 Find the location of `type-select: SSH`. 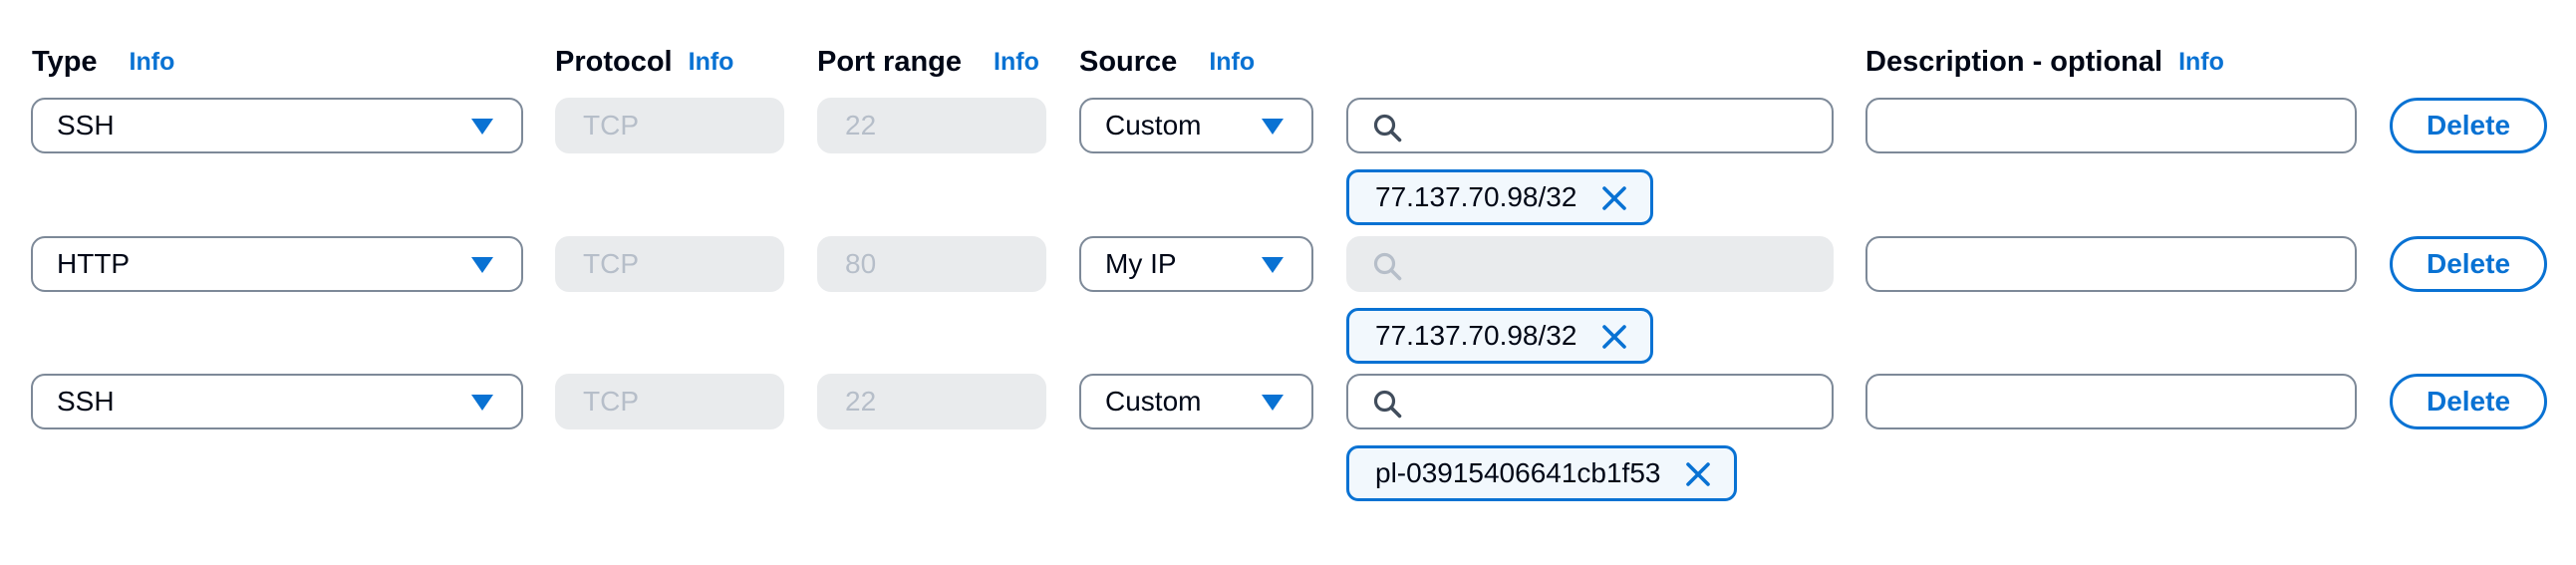

type-select: SSH is located at coordinates (277, 401).